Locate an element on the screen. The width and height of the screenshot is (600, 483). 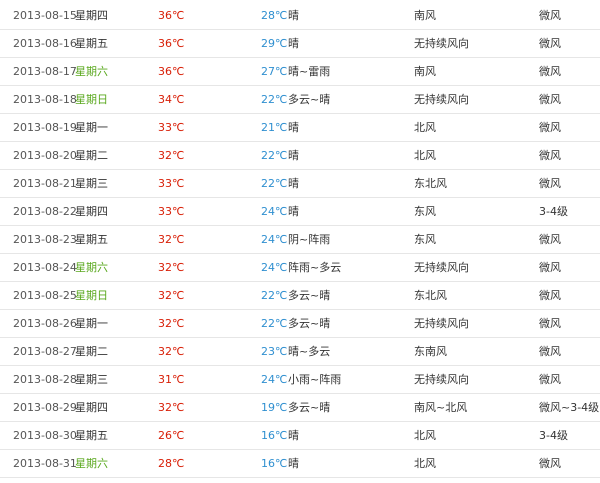
weekday-cell: 星期二 is located at coordinates (91, 351).